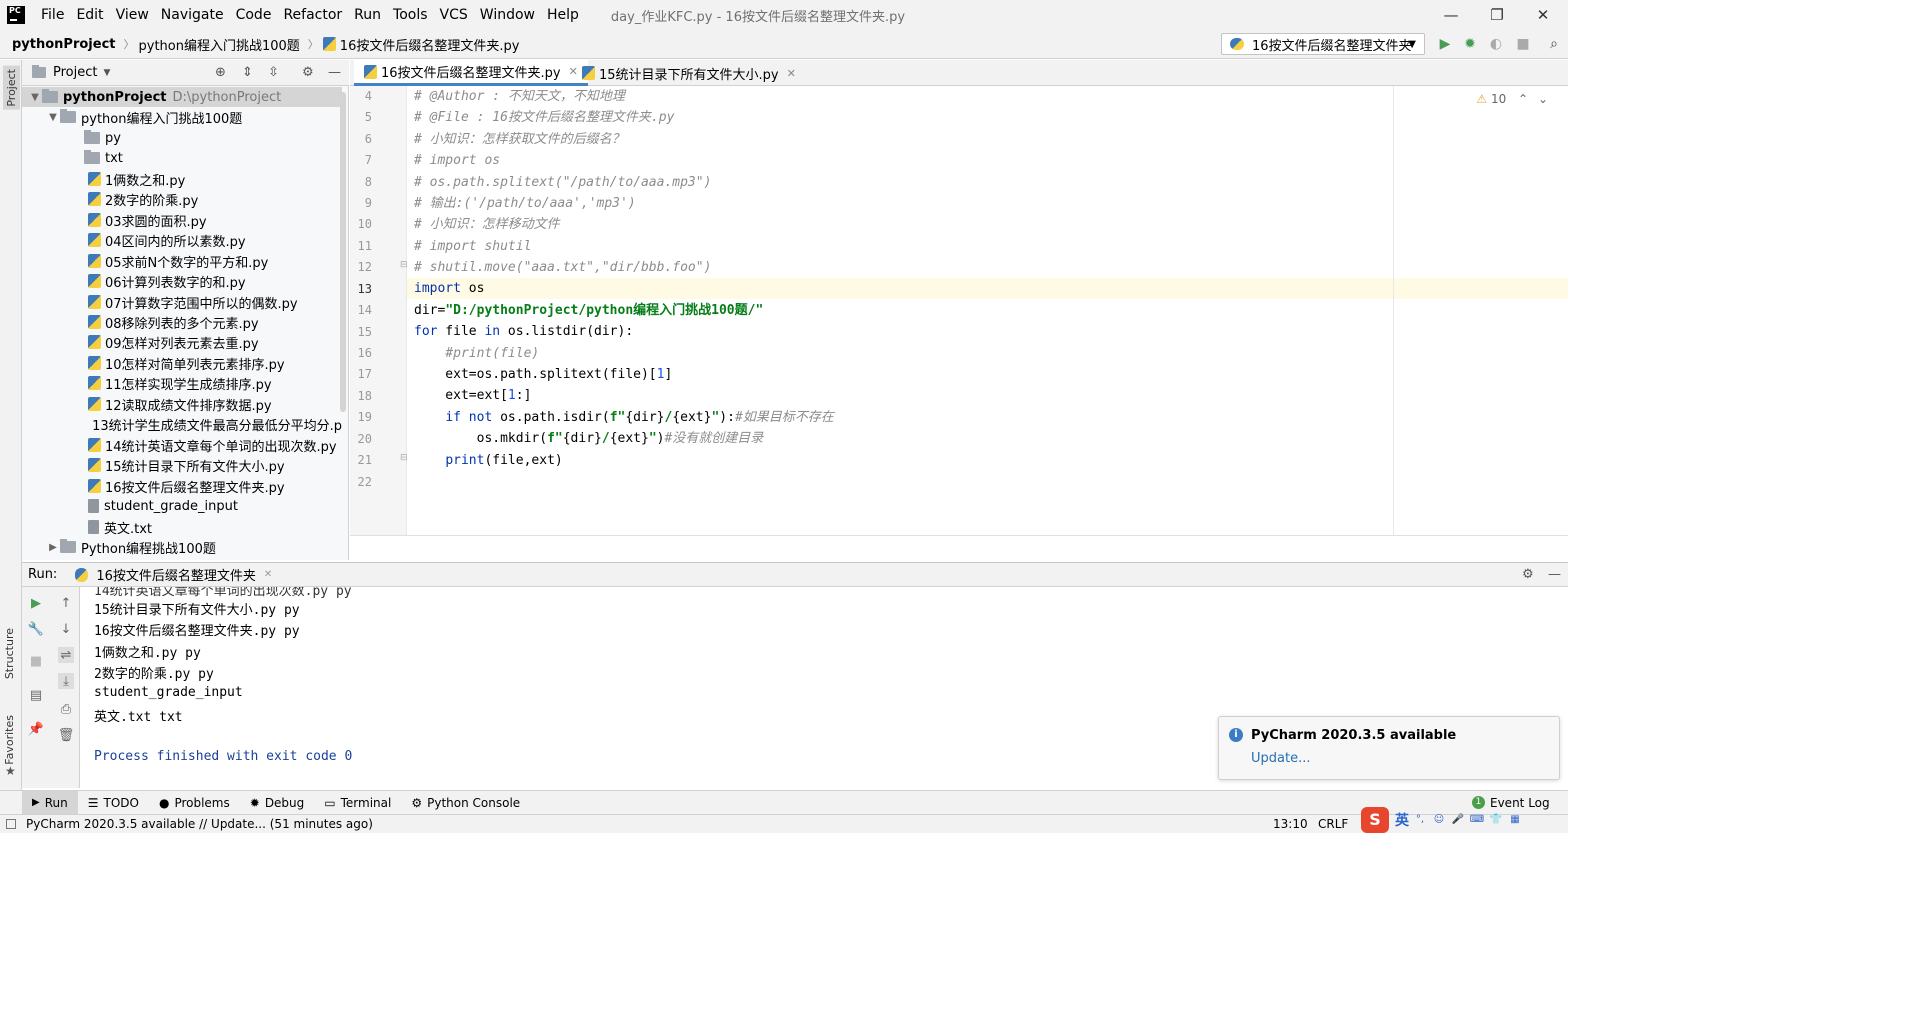 This screenshot has width=1920, height=1020. I want to click on restore-button: ❐, so click(1497, 15).